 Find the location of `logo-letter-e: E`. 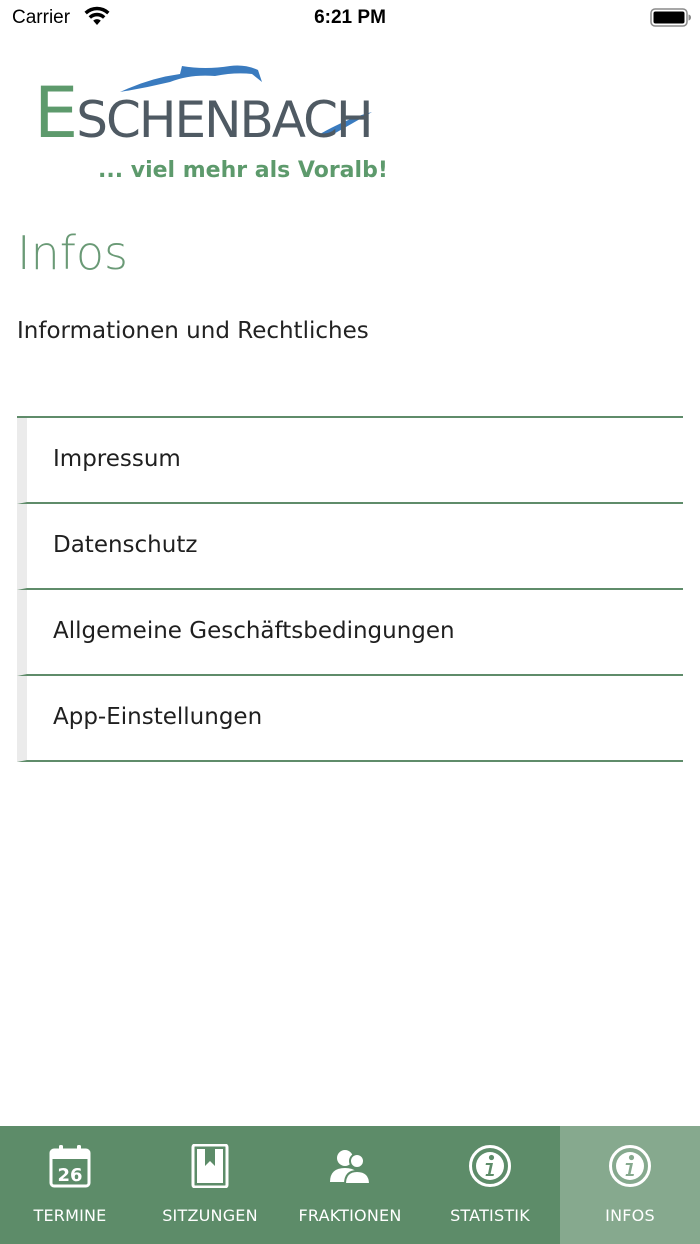

logo-letter-e: E is located at coordinates (56, 113).